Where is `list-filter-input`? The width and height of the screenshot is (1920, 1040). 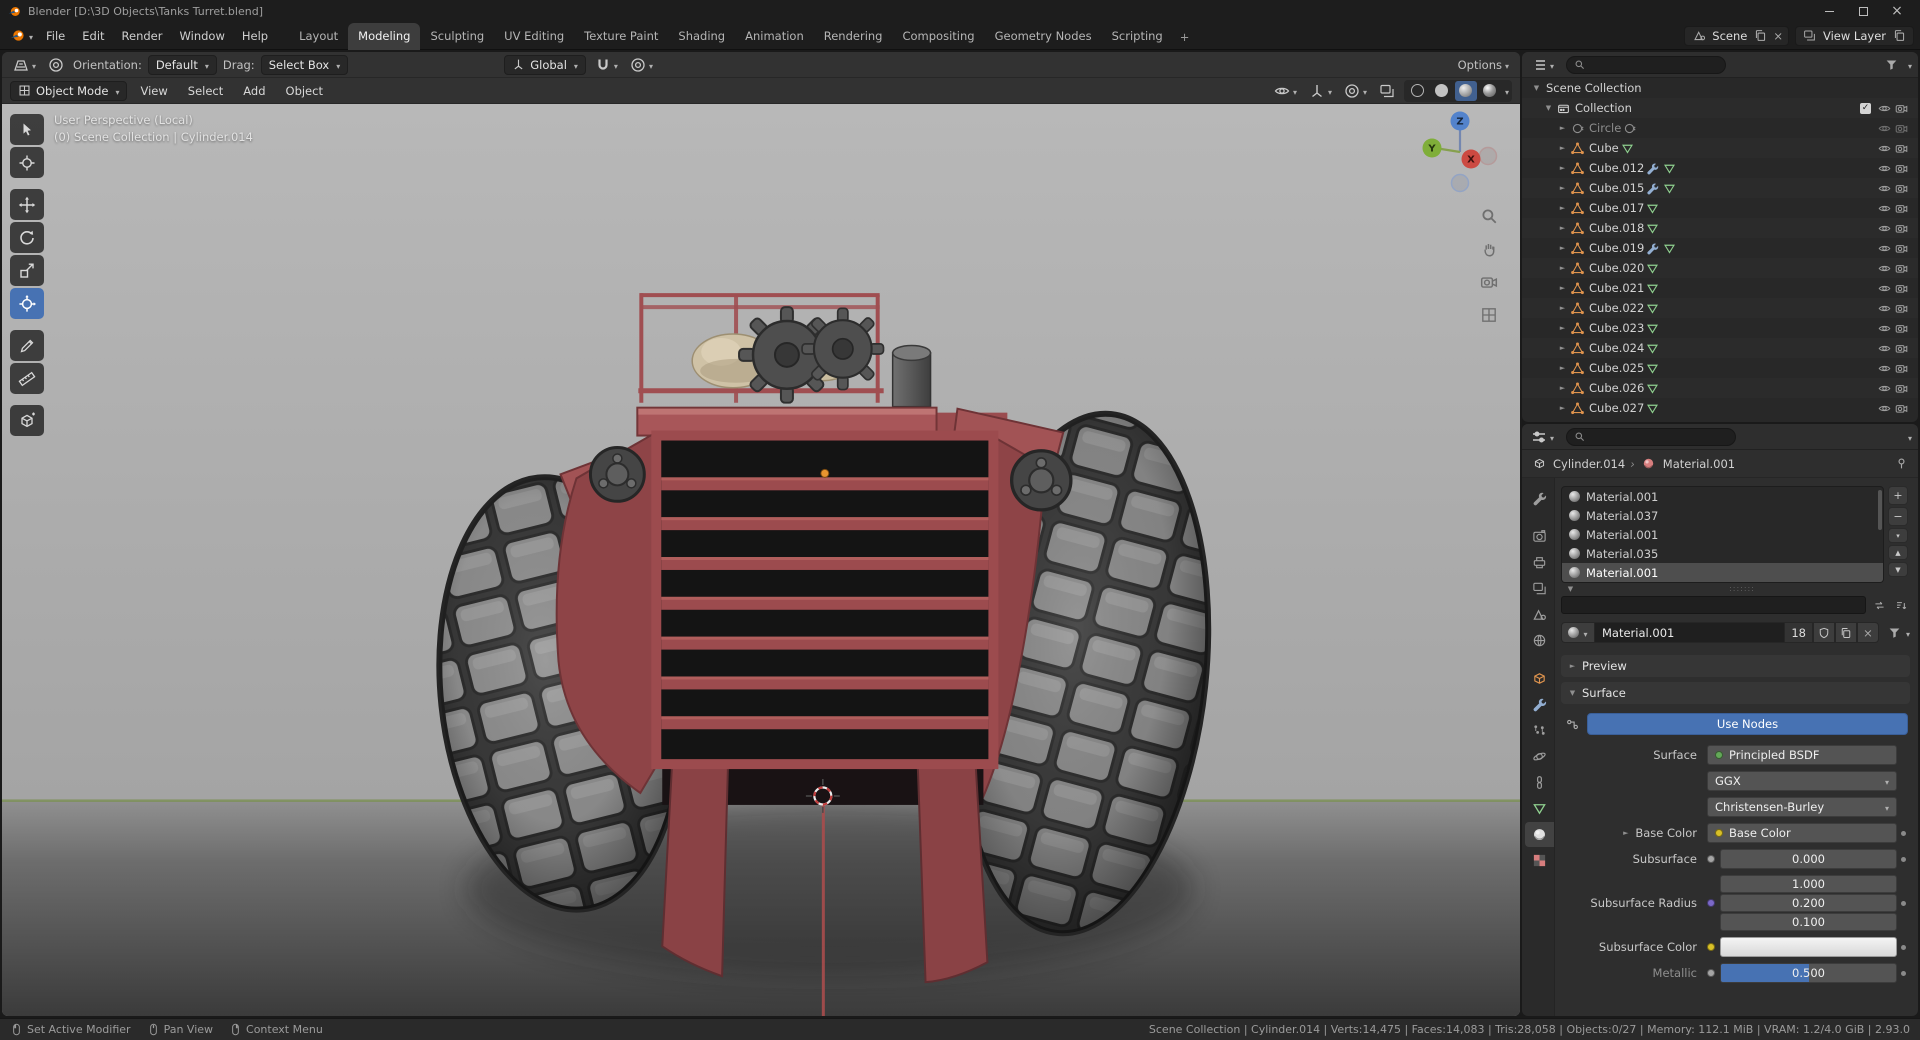 list-filter-input is located at coordinates (1713, 605).